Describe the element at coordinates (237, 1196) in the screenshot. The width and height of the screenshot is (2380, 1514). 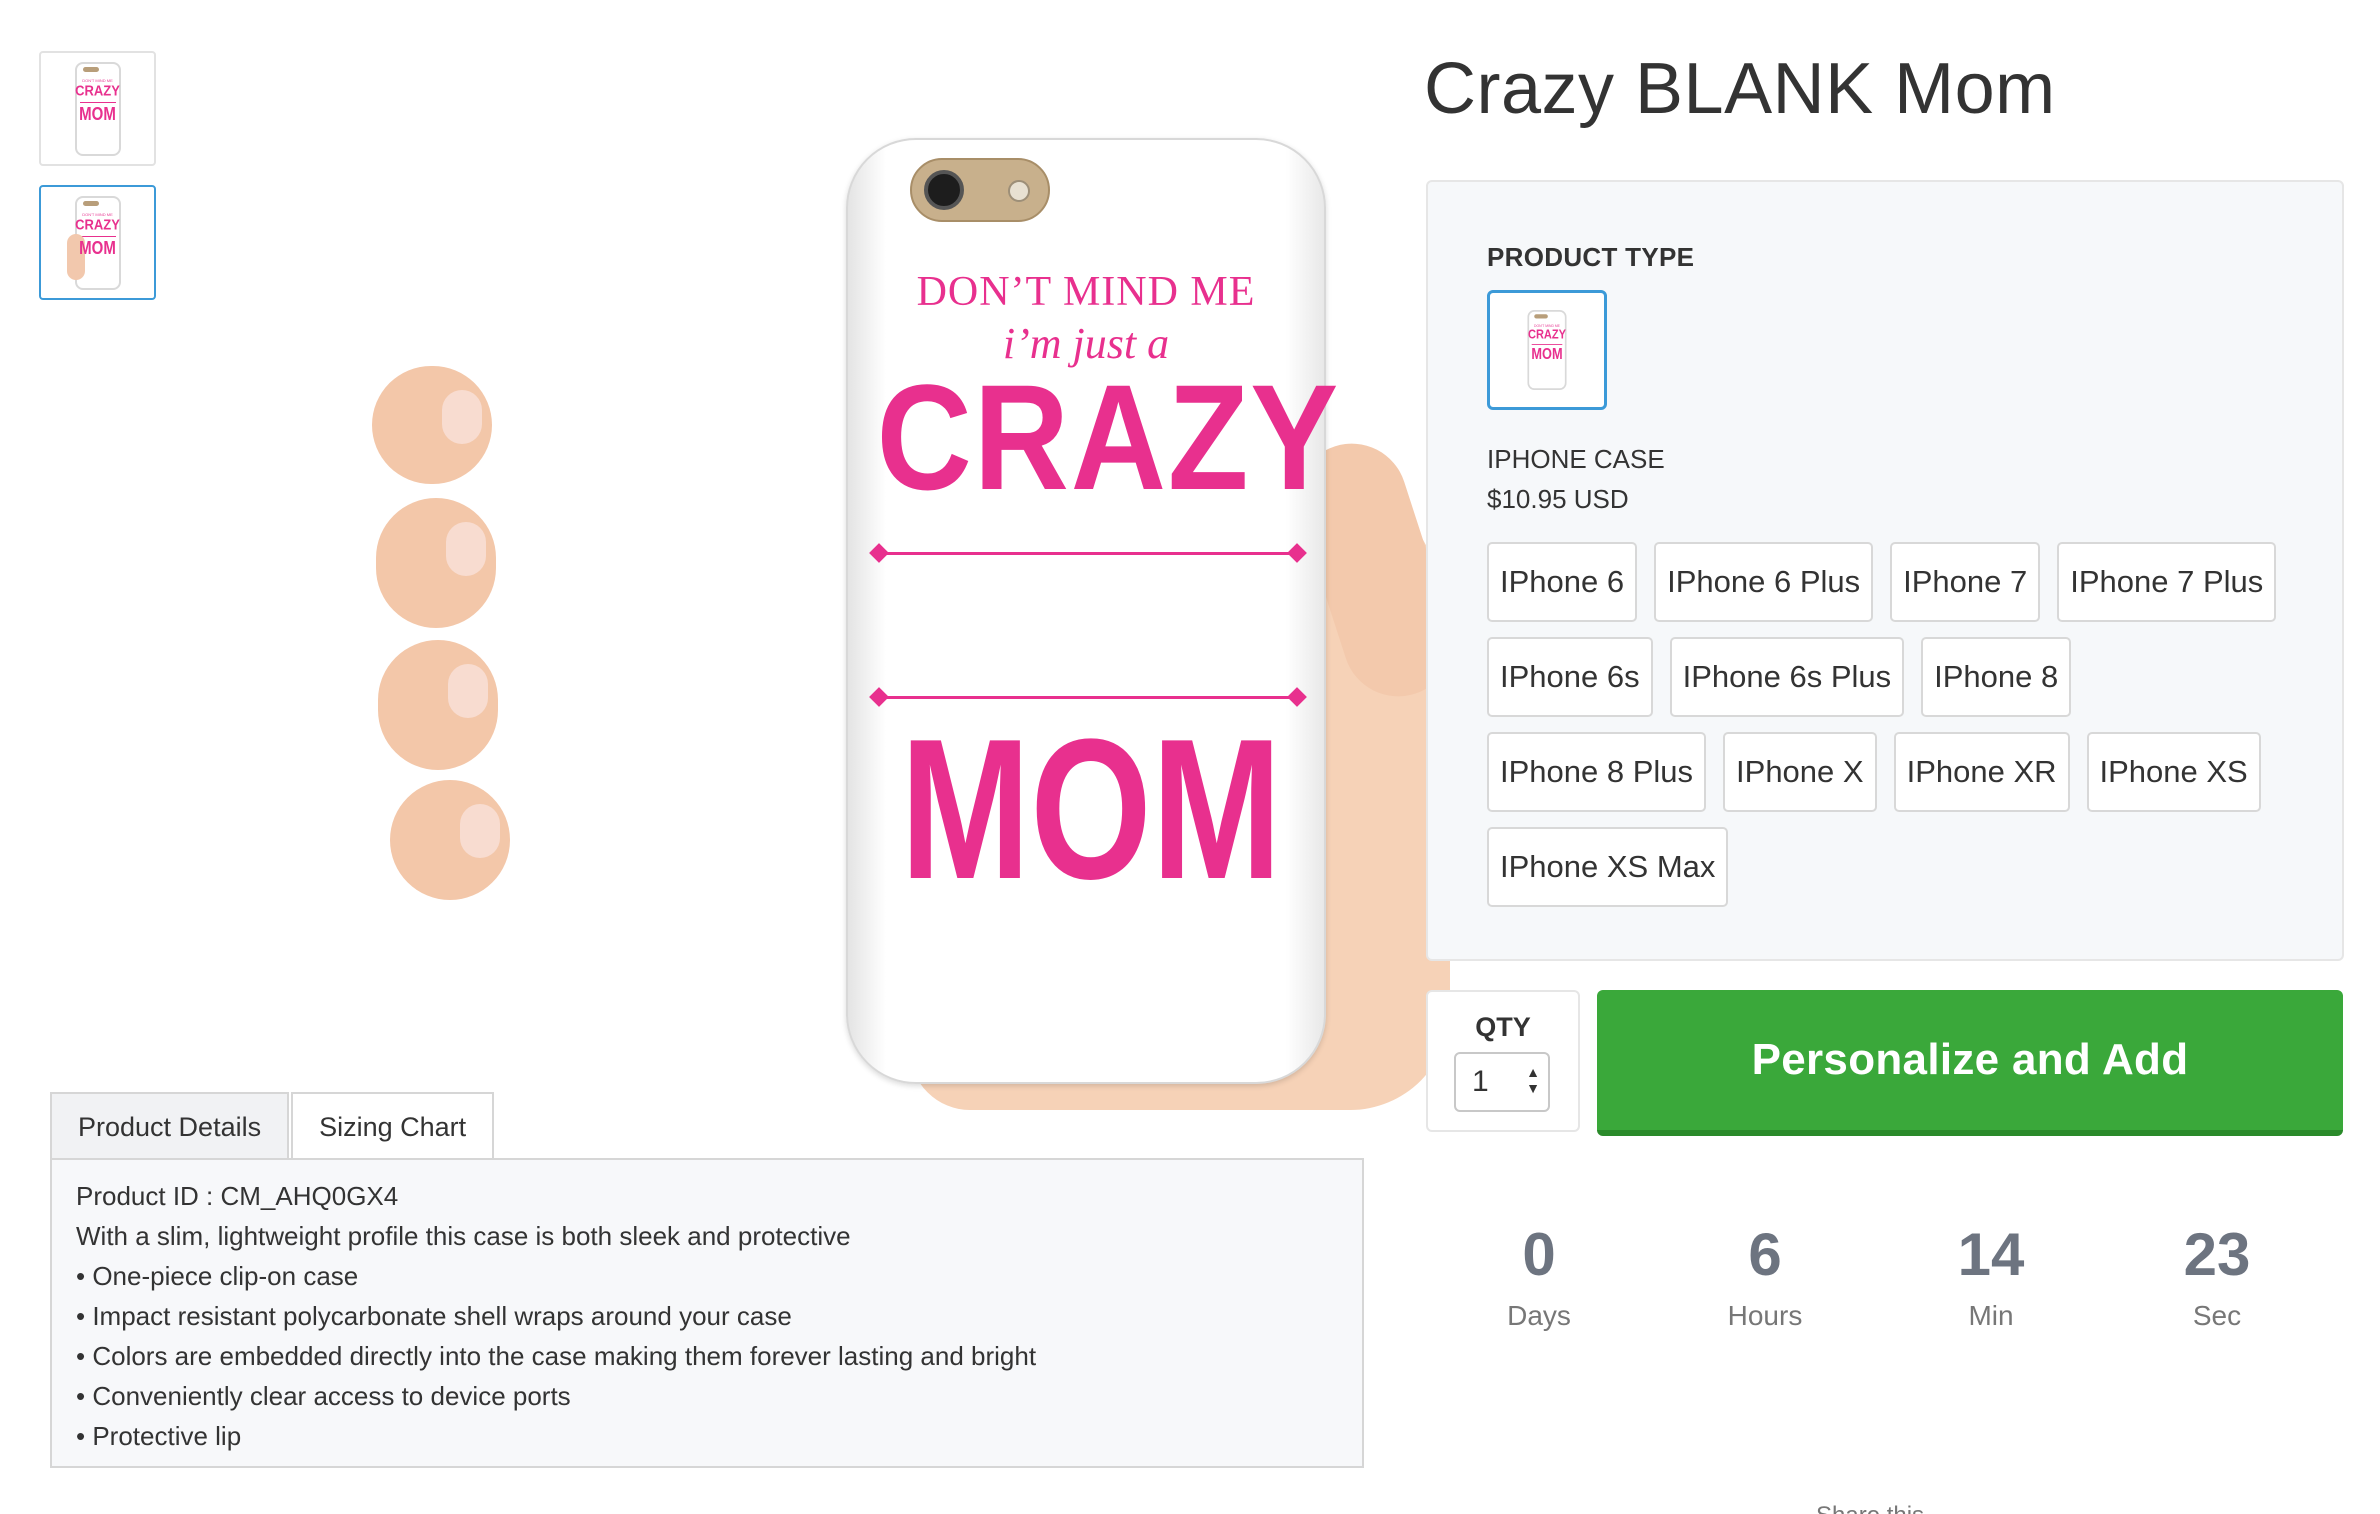
I see `product-id: Product ID : CM_AHQ0GX4` at that location.